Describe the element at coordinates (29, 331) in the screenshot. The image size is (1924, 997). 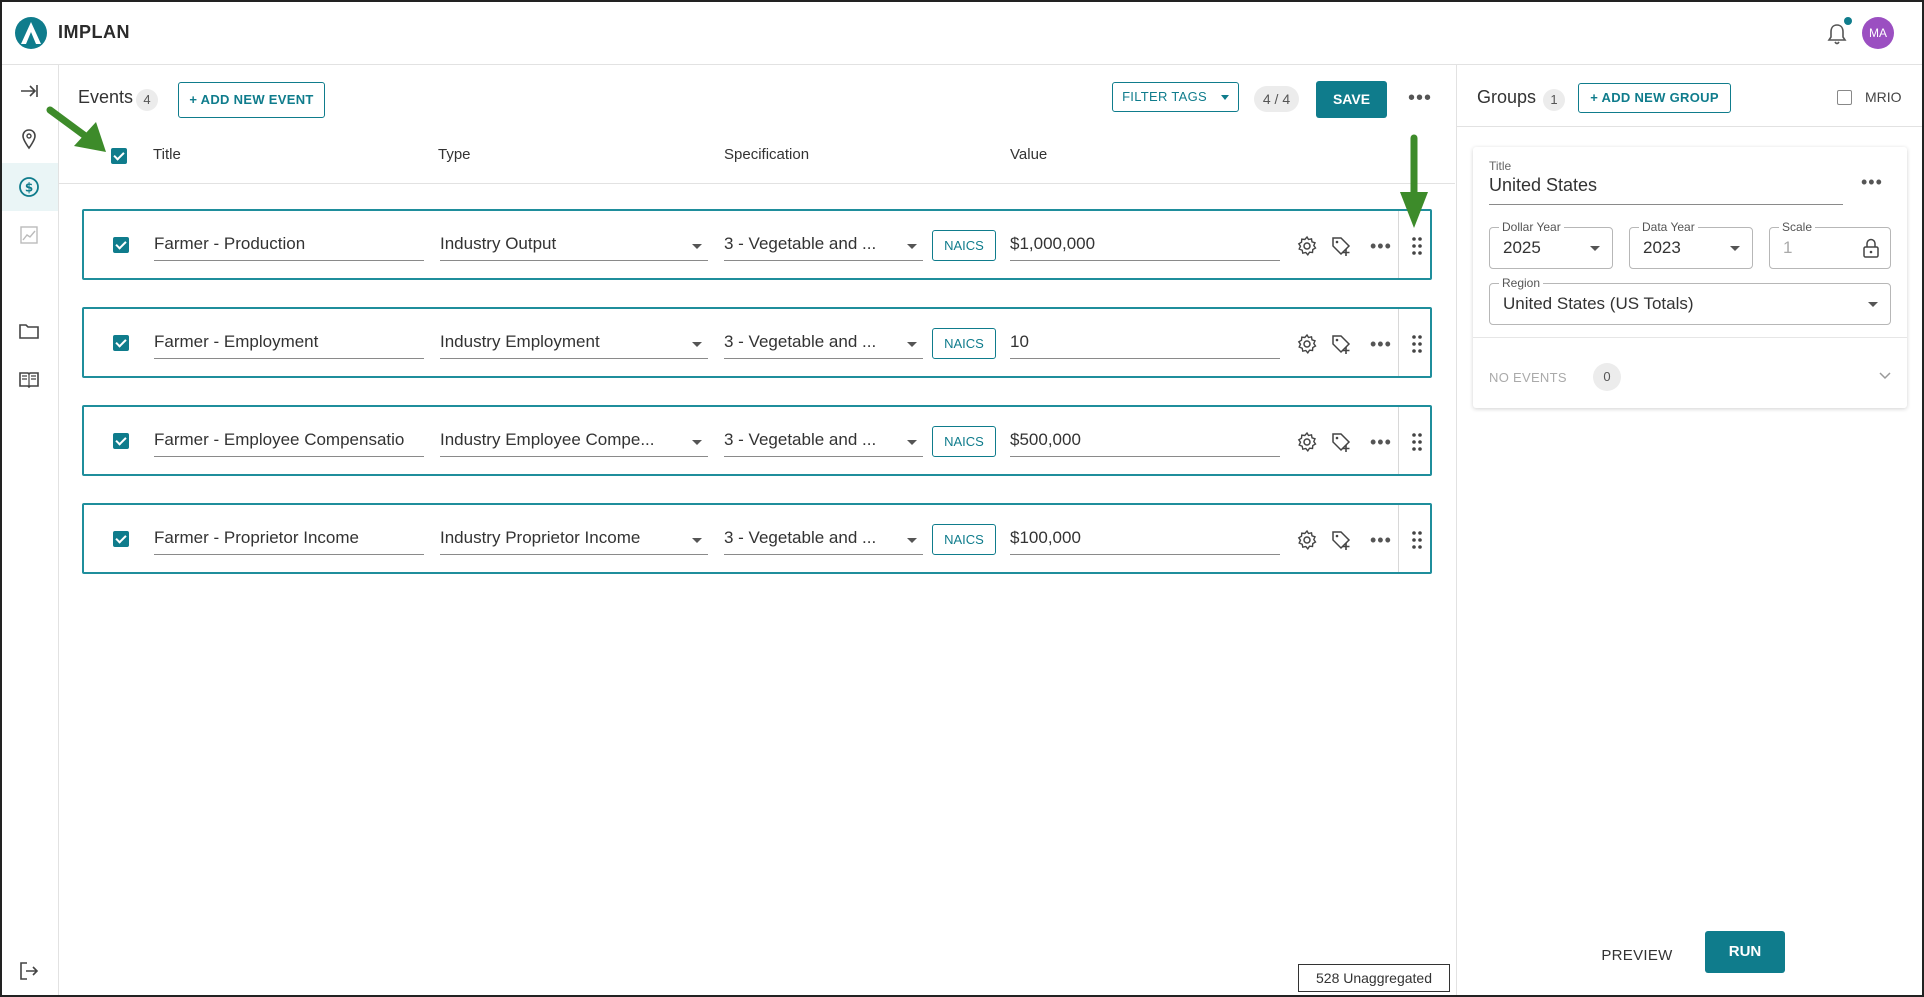
I see `rail-folder` at that location.